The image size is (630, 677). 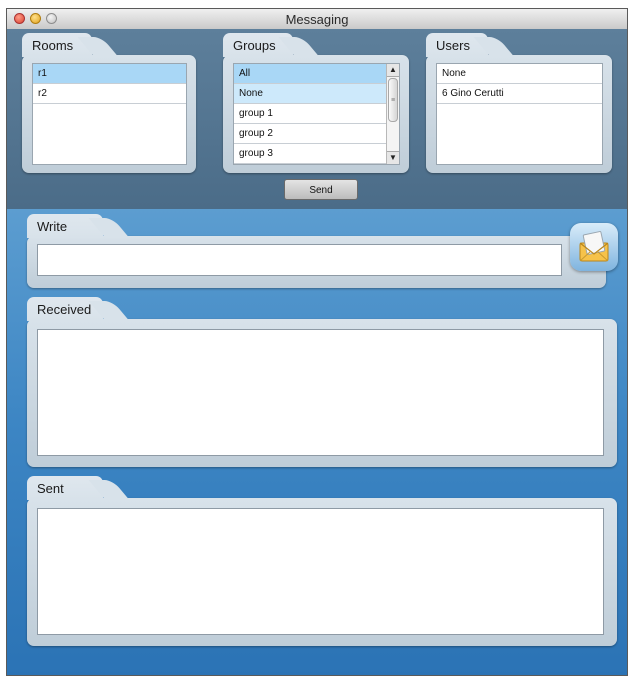 I want to click on scroll-up-arrow-icon: ▲, so click(x=393, y=70).